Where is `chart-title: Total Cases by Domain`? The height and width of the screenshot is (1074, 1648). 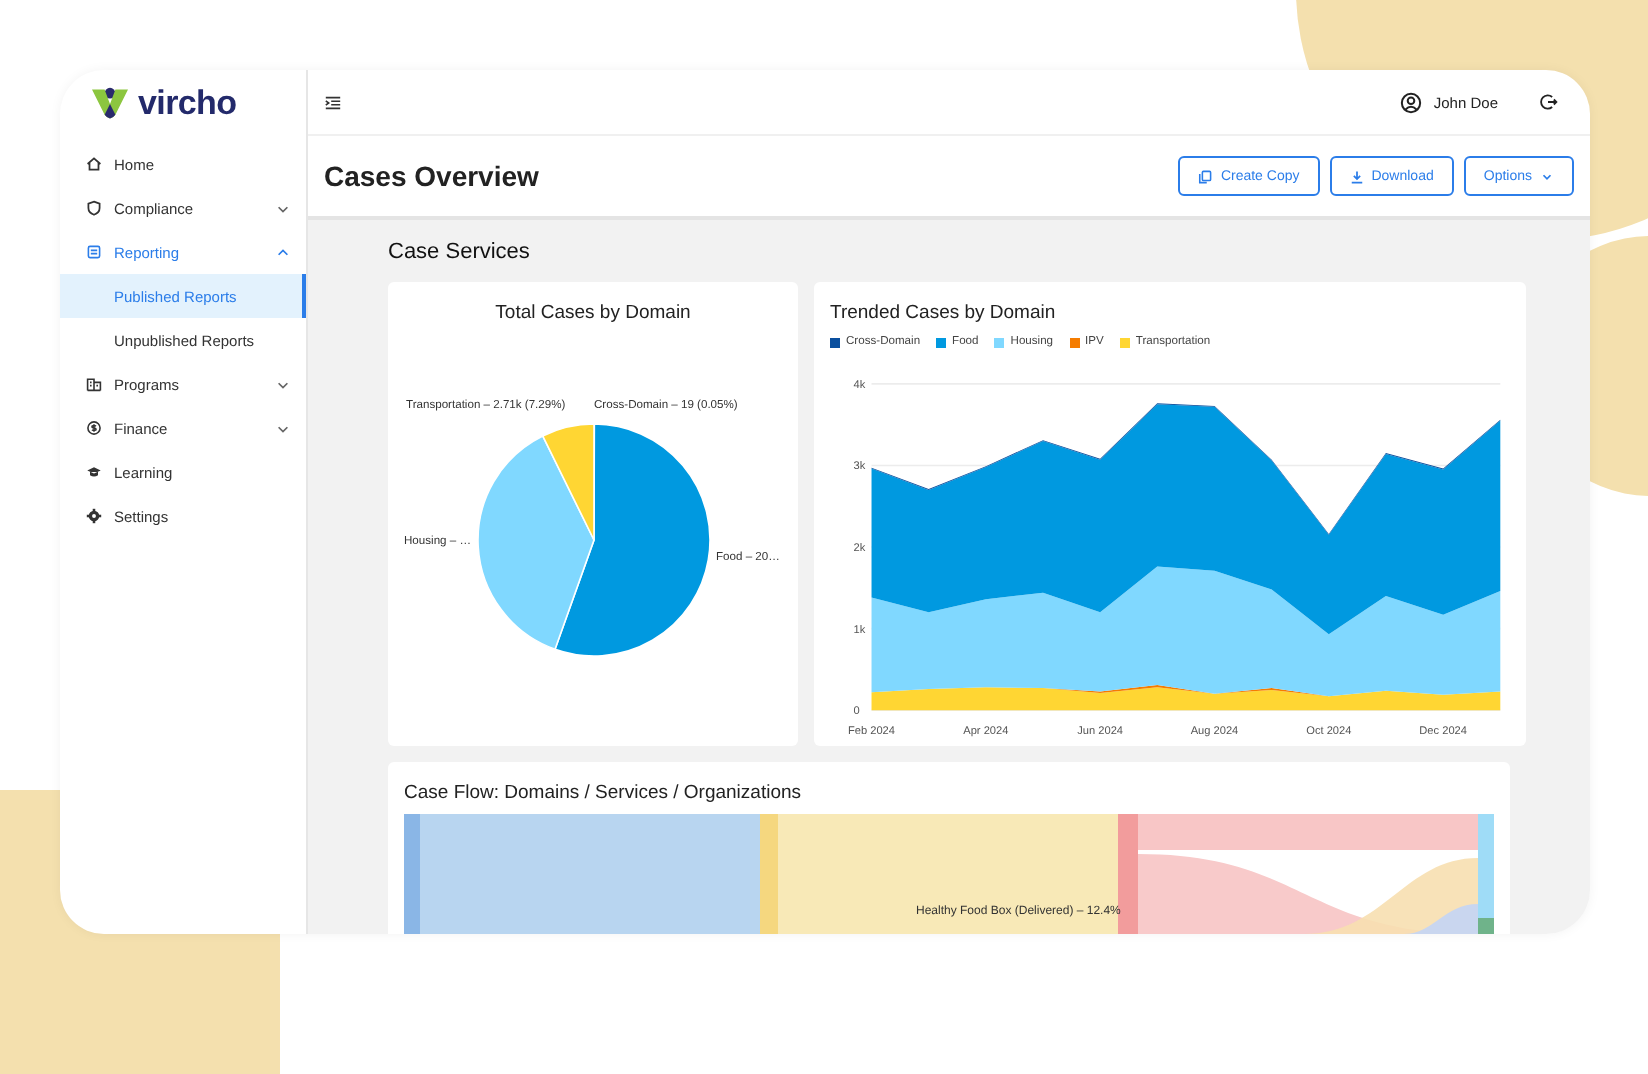 chart-title: Total Cases by Domain is located at coordinates (593, 314).